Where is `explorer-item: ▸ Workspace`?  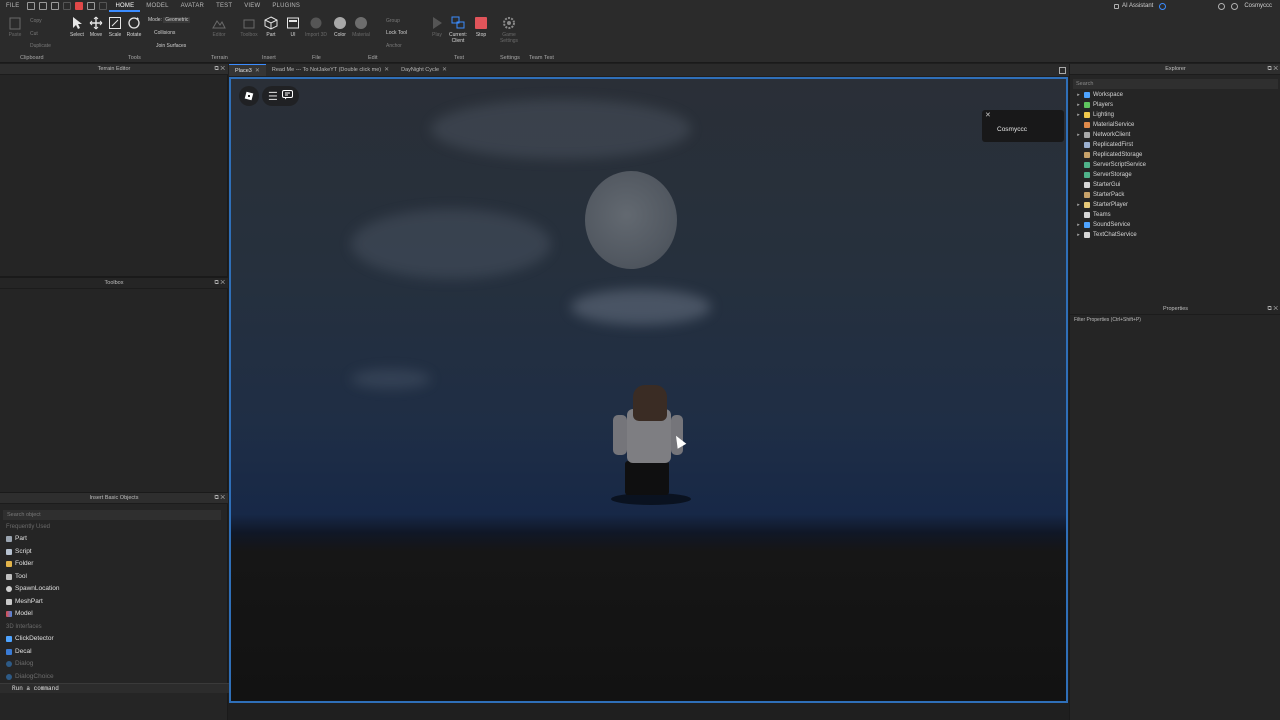
explorer-item: ▸ Workspace is located at coordinates (1099, 95).